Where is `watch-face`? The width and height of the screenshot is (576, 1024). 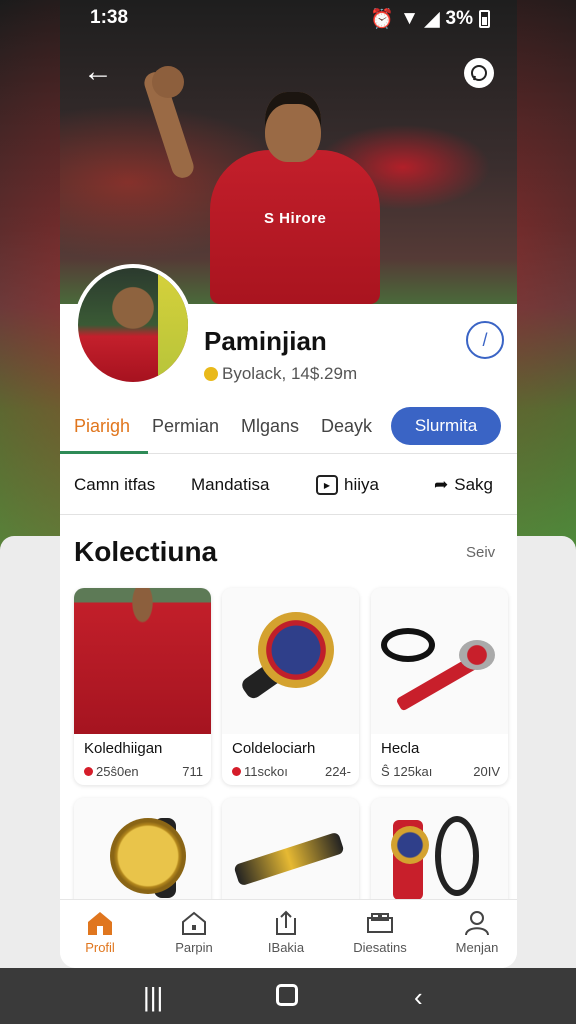 watch-face is located at coordinates (296, 650).